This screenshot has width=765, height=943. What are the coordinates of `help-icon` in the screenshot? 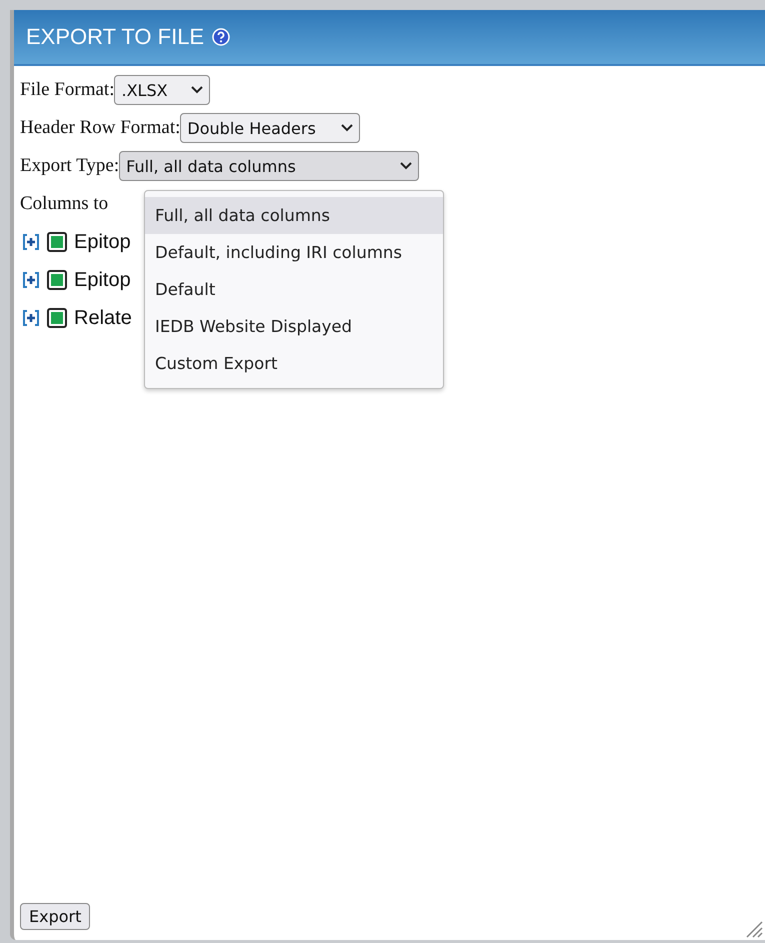 It's located at (221, 37).